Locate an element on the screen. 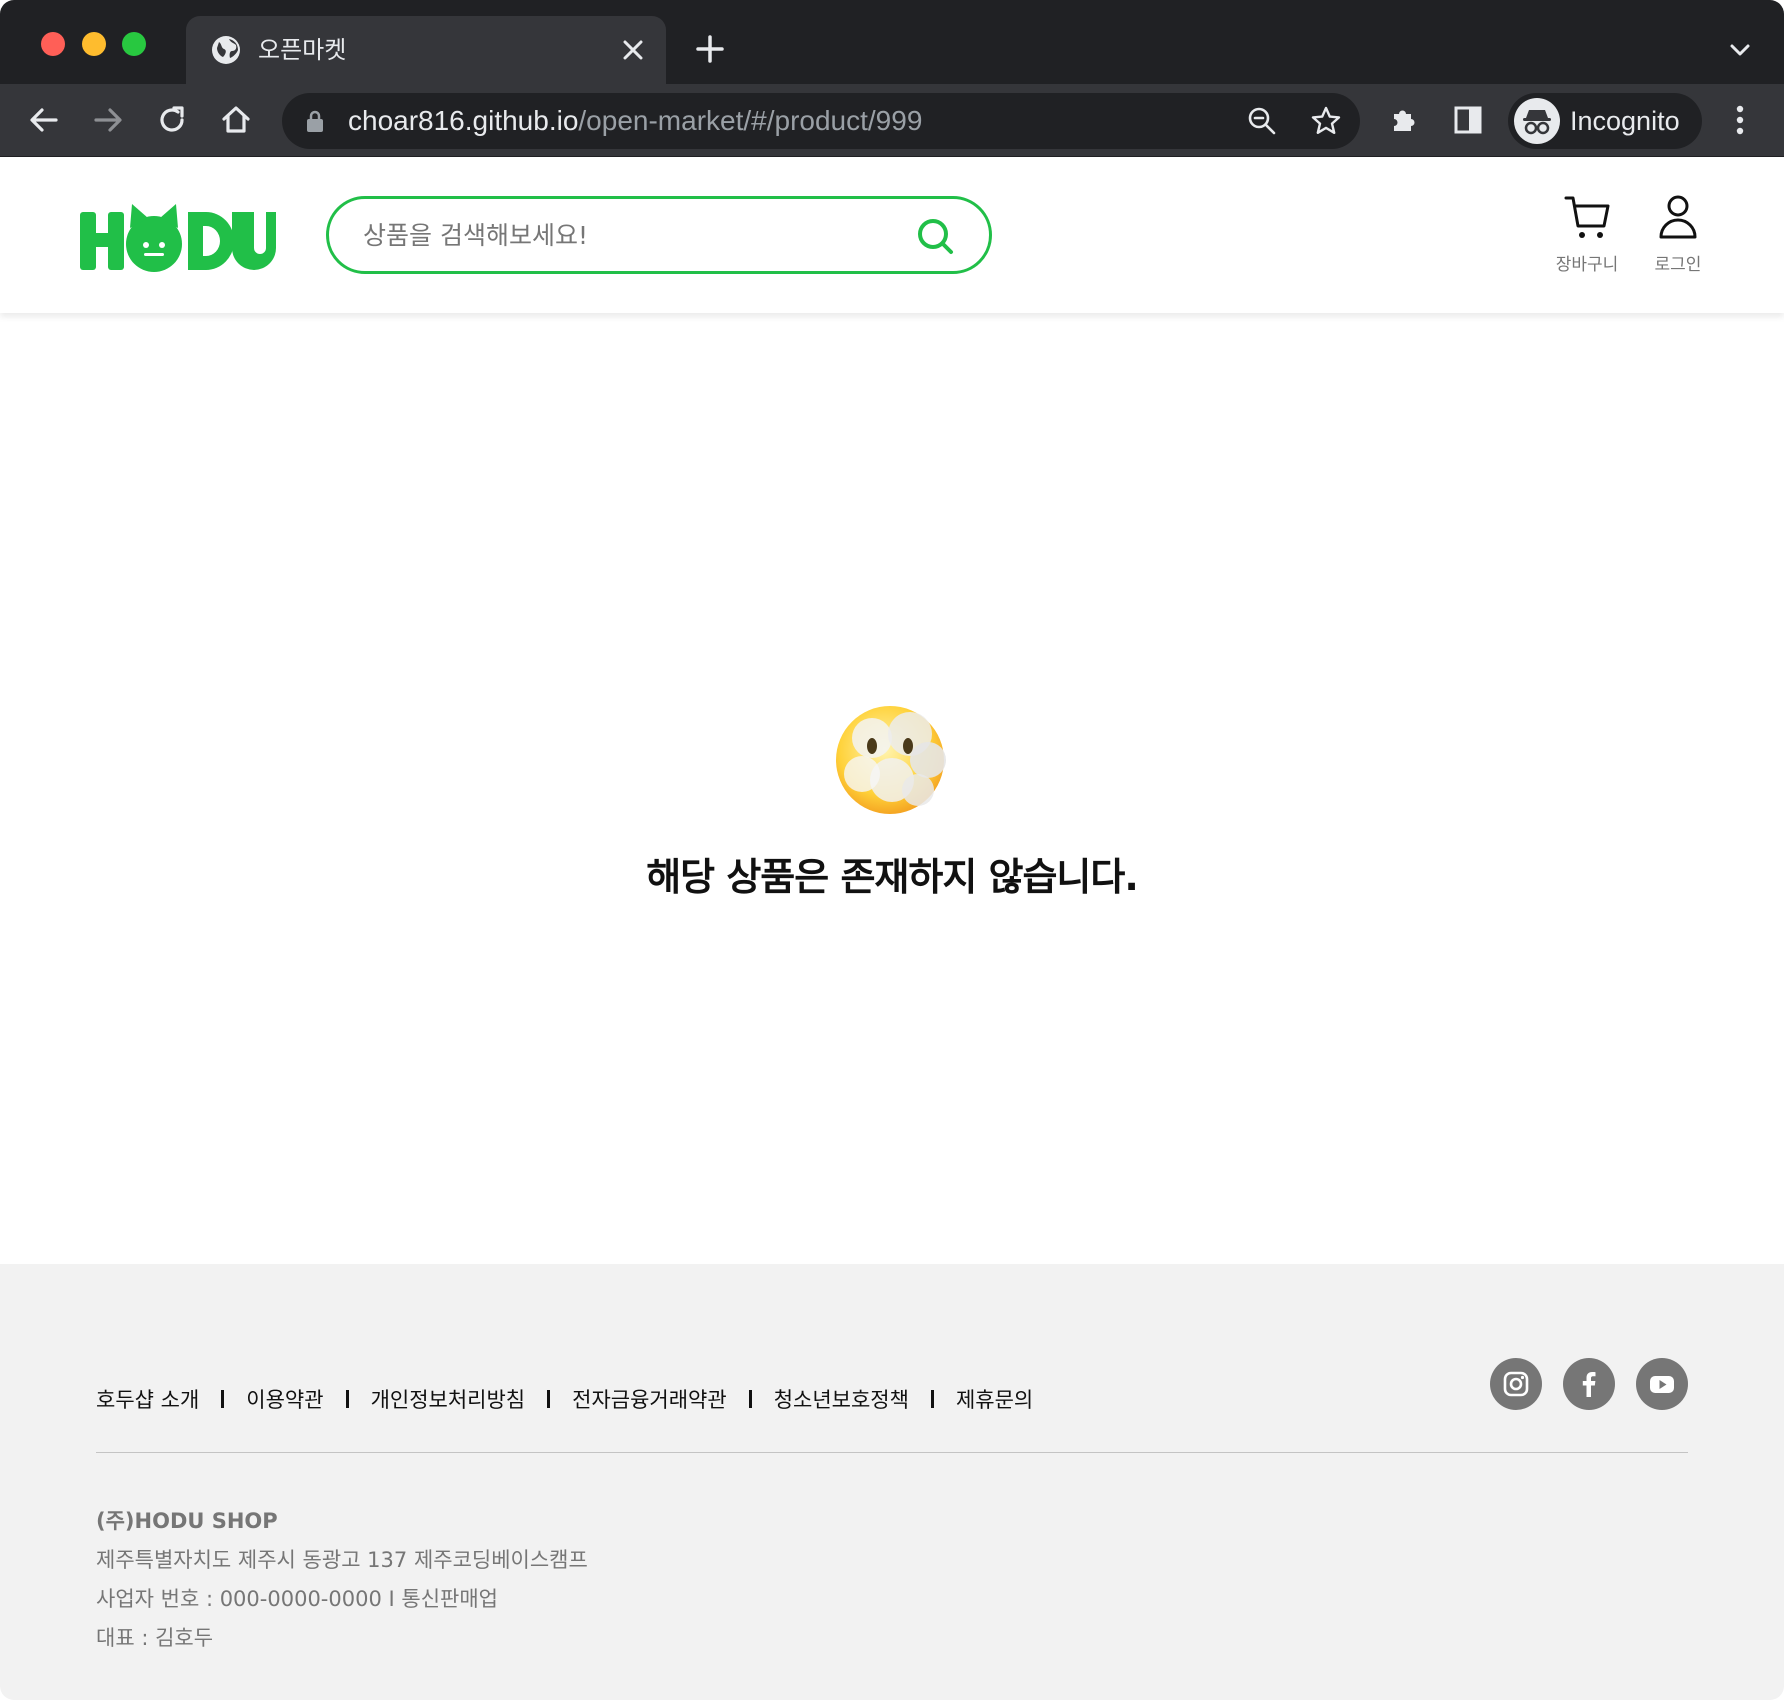 The image size is (1784, 1700). footer-link-partnership: 제휴문의 is located at coordinates (994, 1399).